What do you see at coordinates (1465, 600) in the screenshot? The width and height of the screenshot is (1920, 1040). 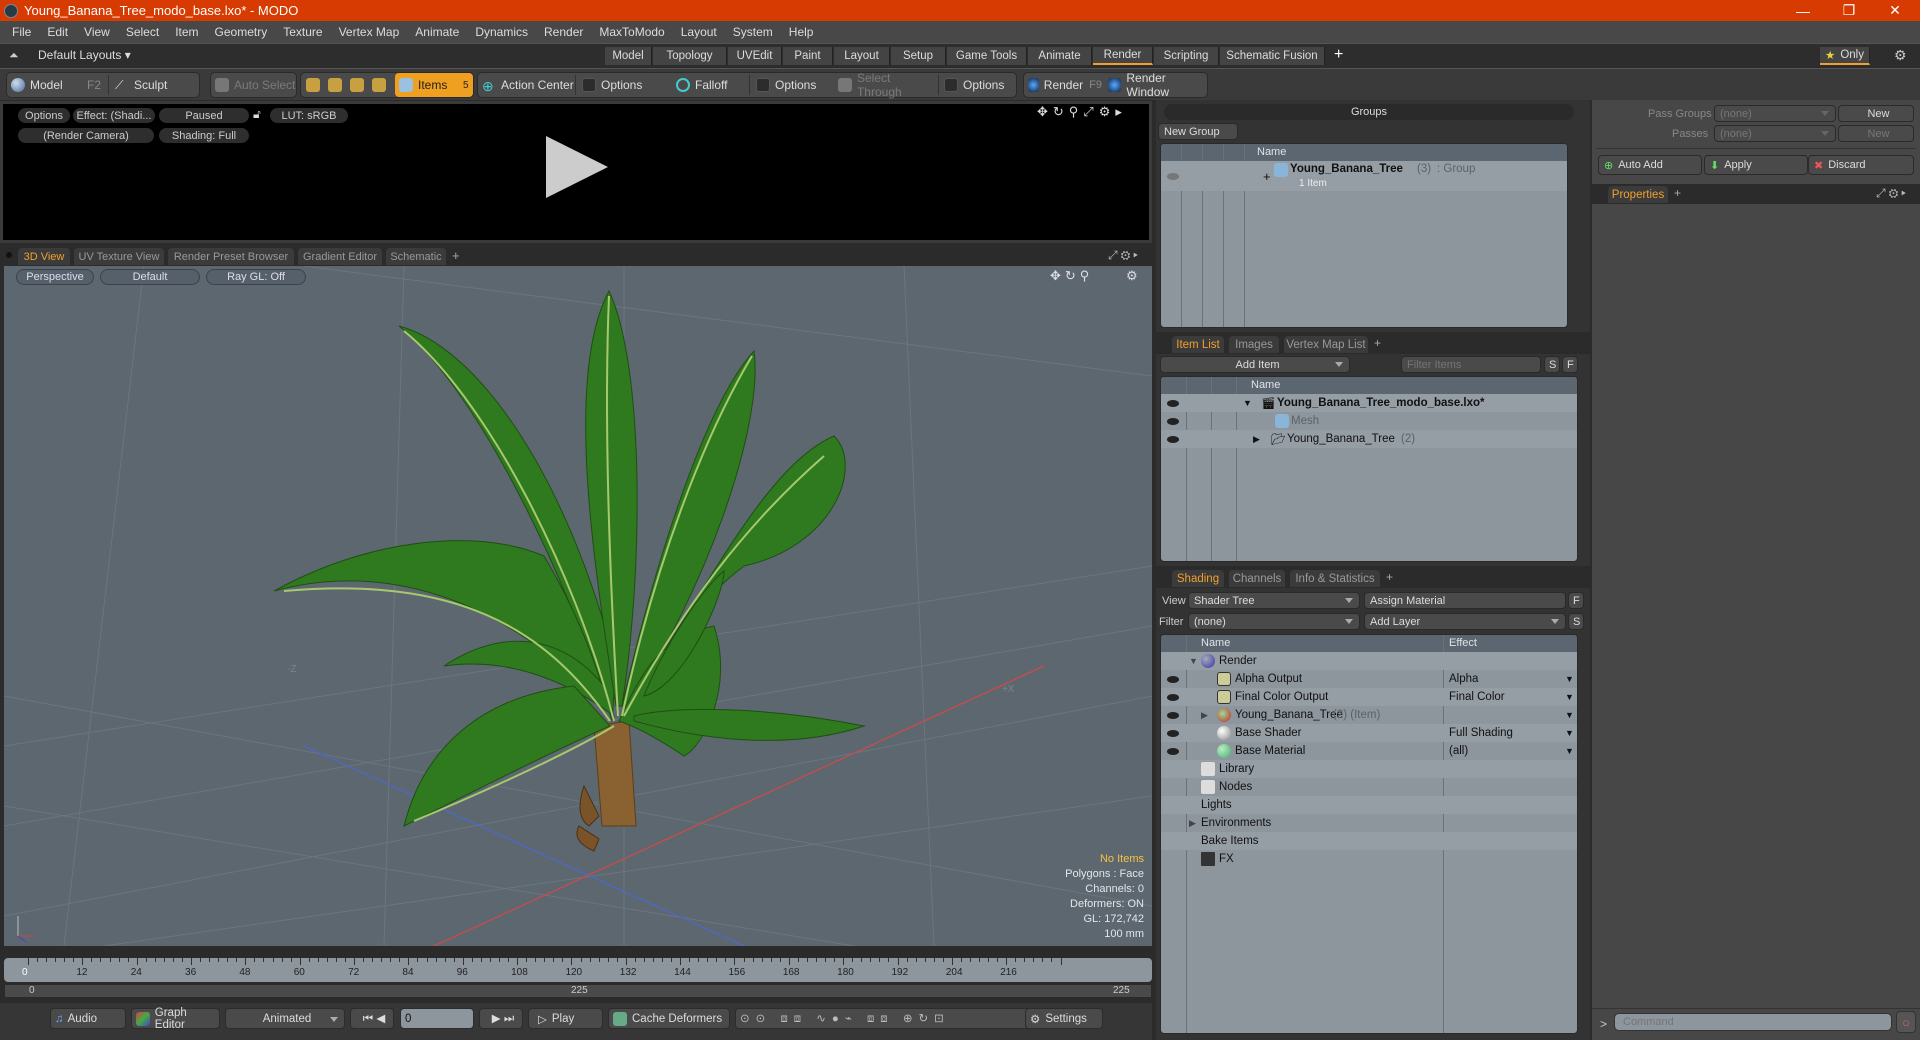 I see `assign-material-button: Assign Material` at bounding box center [1465, 600].